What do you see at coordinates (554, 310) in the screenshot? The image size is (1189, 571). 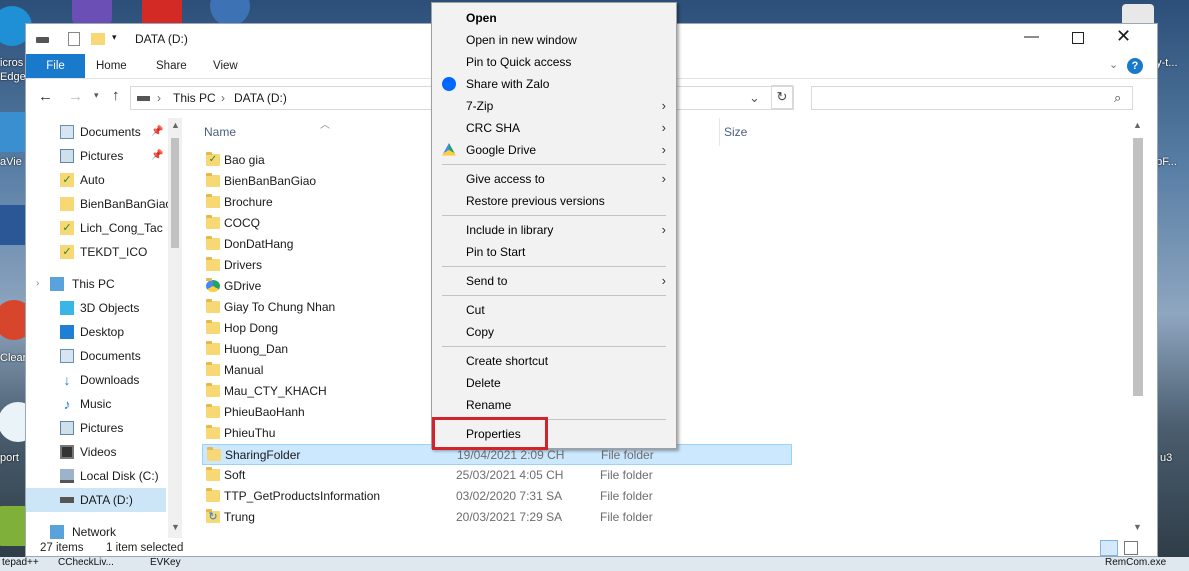 I see `menu-item-cut: Cut` at bounding box center [554, 310].